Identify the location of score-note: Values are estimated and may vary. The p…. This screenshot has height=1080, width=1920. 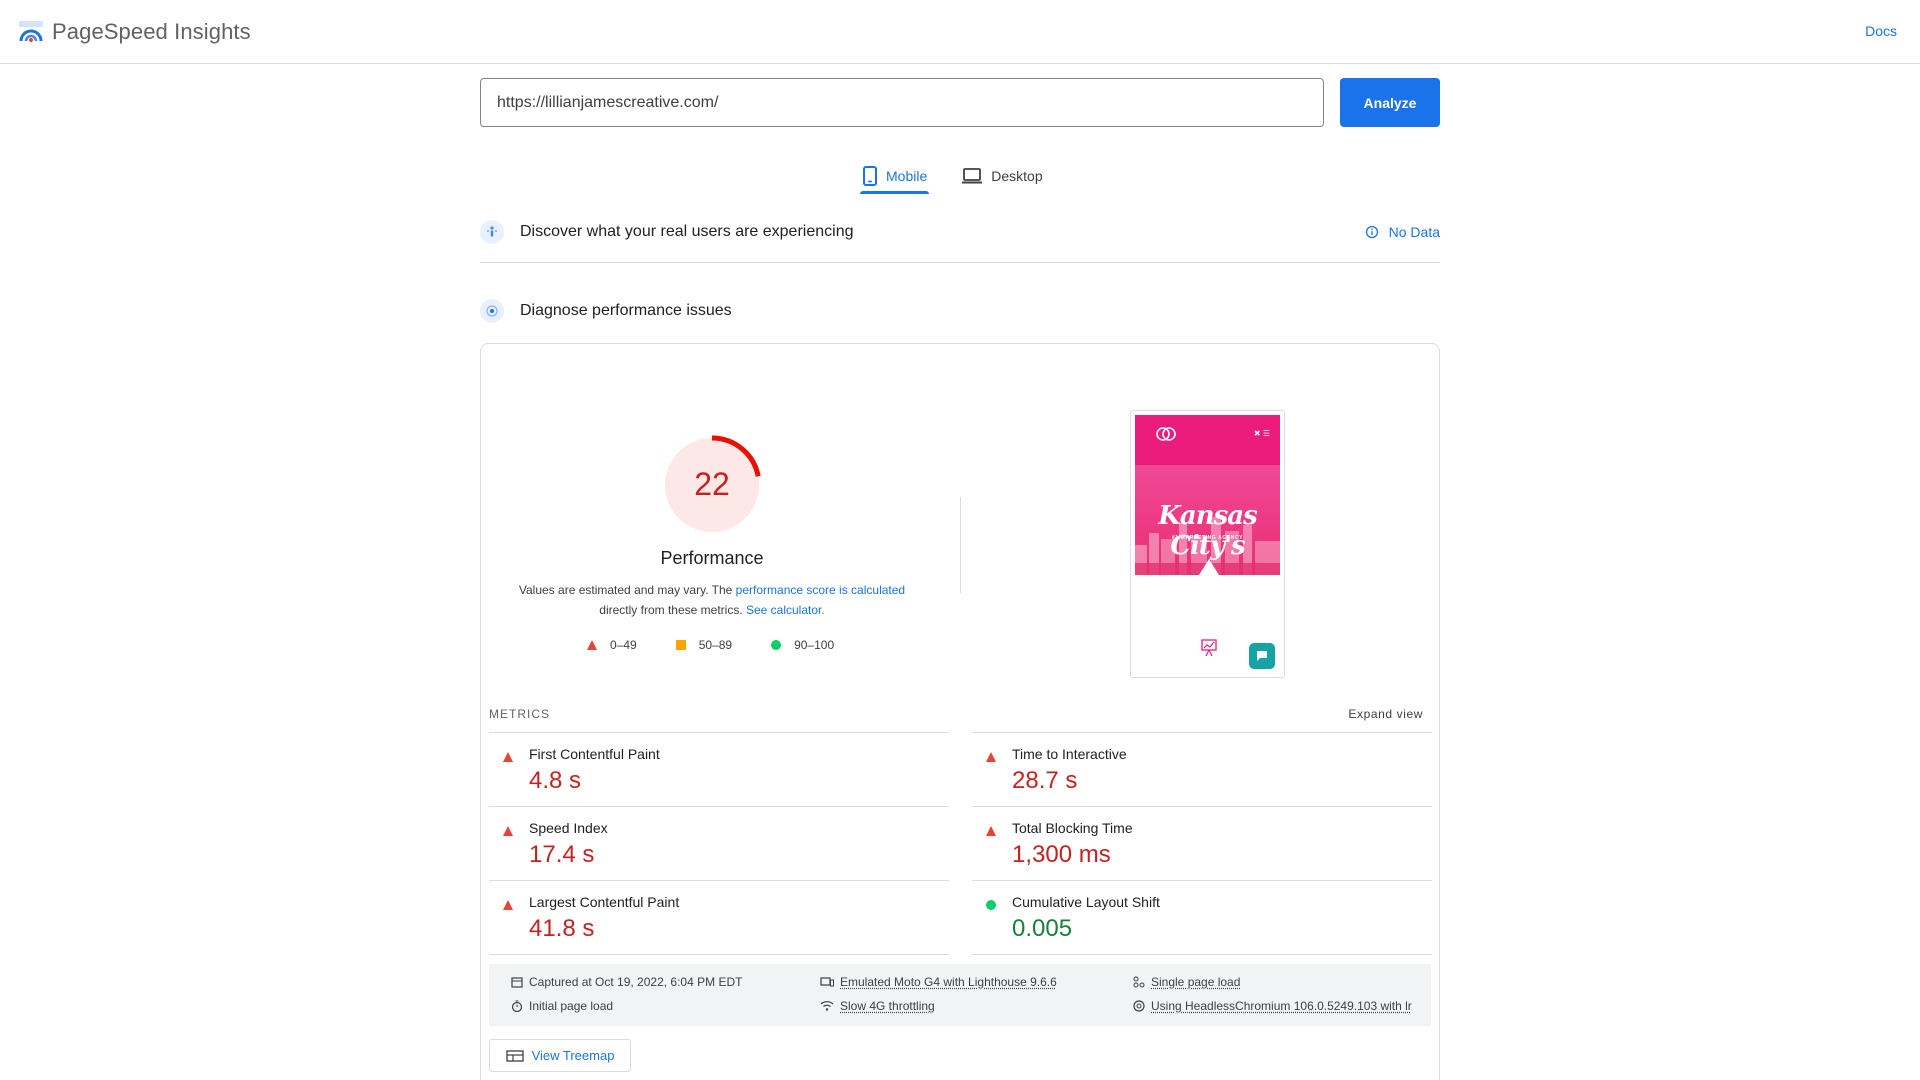
(712, 600).